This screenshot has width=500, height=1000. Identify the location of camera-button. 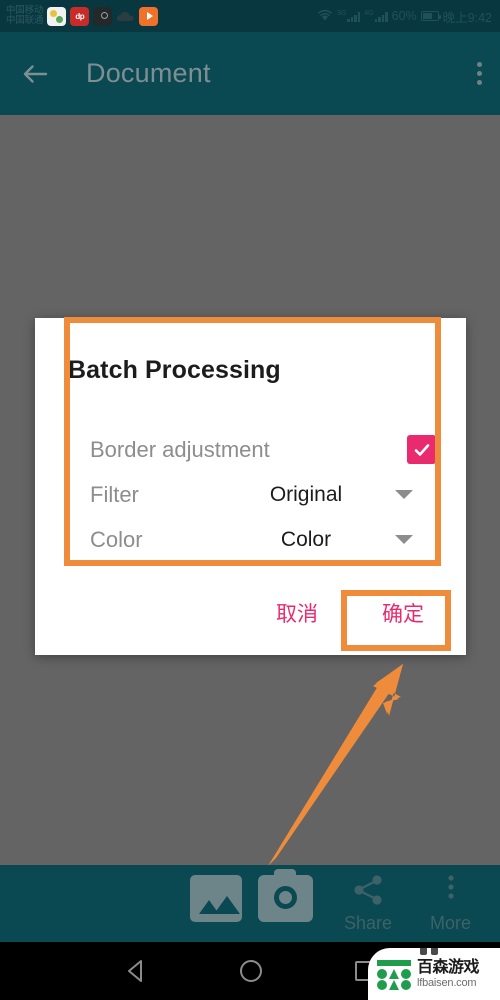
(285, 896).